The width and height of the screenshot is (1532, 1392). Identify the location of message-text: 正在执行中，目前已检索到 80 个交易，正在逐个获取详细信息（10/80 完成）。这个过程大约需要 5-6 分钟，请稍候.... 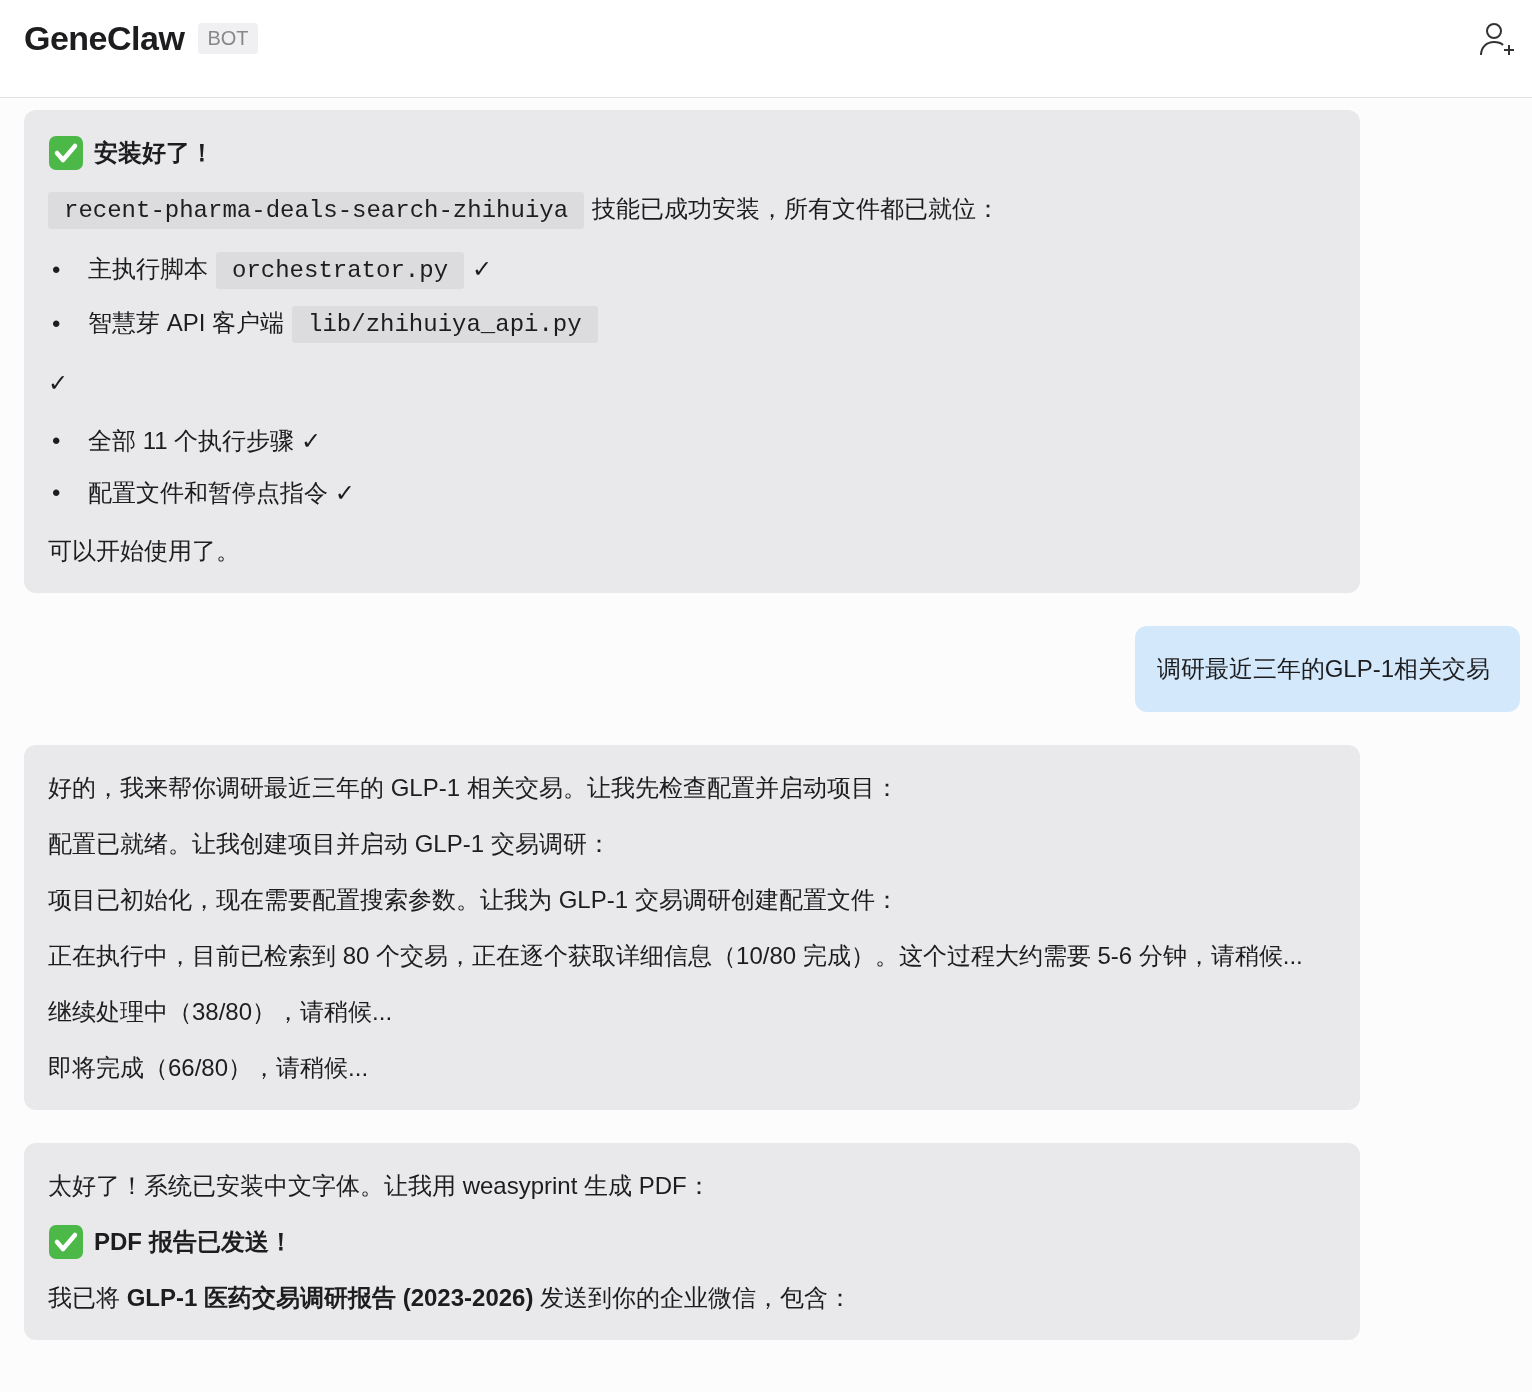
(675, 955).